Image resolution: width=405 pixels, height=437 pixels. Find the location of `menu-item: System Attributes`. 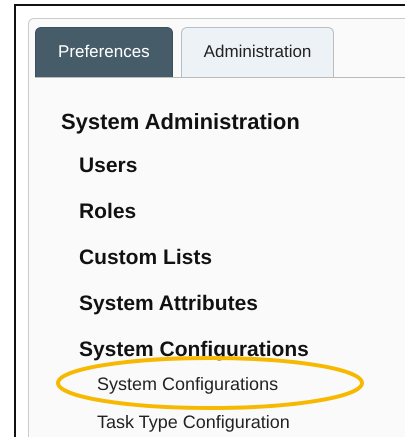

menu-item: System Attributes is located at coordinates (168, 304).